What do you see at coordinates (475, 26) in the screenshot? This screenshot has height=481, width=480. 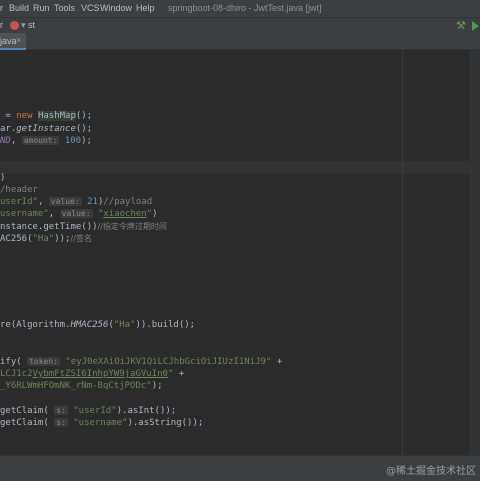 I see `run-icon` at bounding box center [475, 26].